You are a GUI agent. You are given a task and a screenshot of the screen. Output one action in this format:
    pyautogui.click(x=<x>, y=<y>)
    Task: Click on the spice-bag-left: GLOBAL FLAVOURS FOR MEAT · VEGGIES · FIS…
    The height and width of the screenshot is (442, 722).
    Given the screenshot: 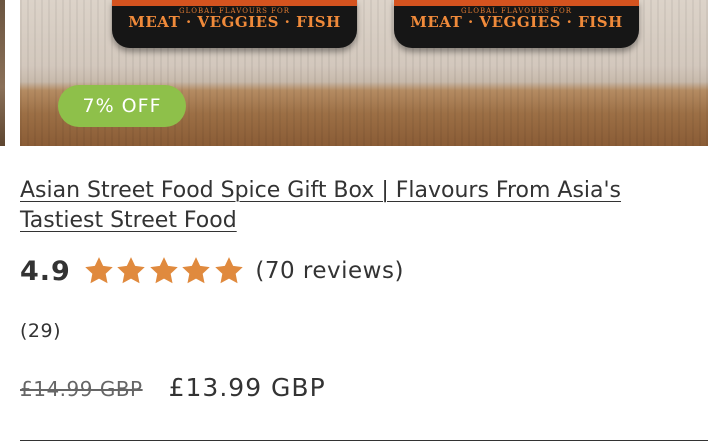 What is the action you would take?
    pyautogui.click(x=234, y=24)
    